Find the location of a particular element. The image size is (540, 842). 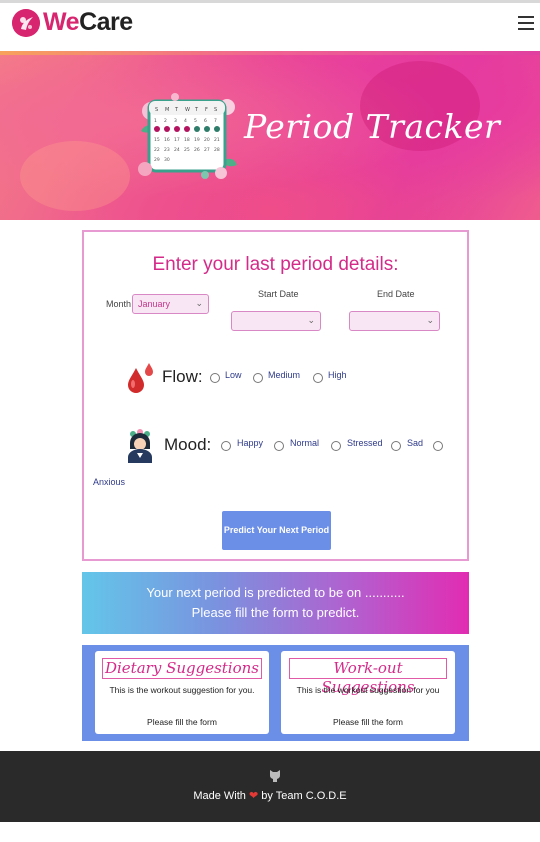

svg-text: 15 is located at coordinates (157, 140).